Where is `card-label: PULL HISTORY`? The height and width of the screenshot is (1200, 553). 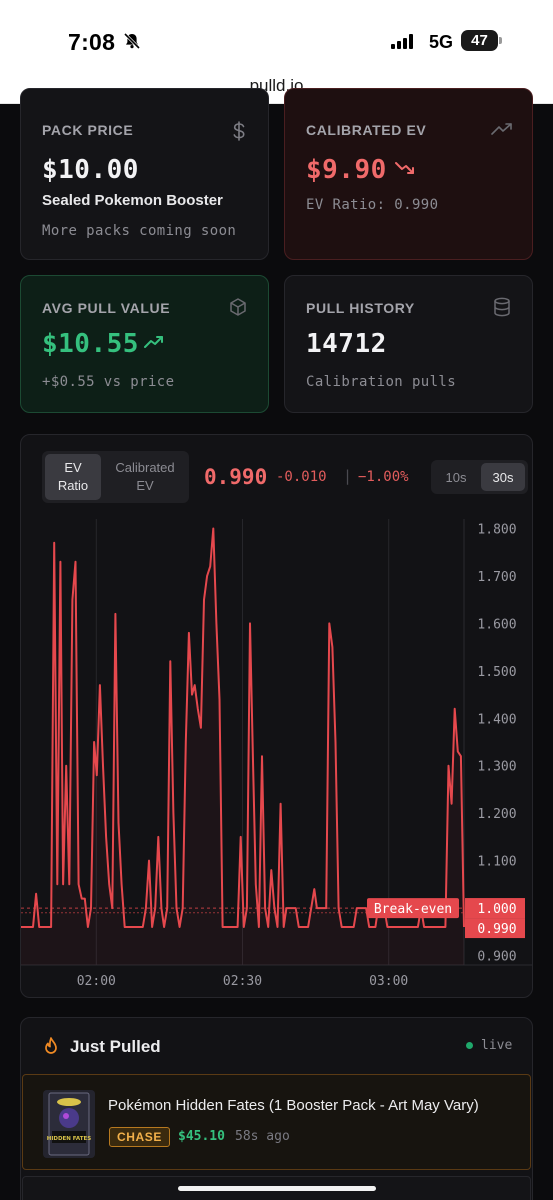 card-label: PULL HISTORY is located at coordinates (360, 308).